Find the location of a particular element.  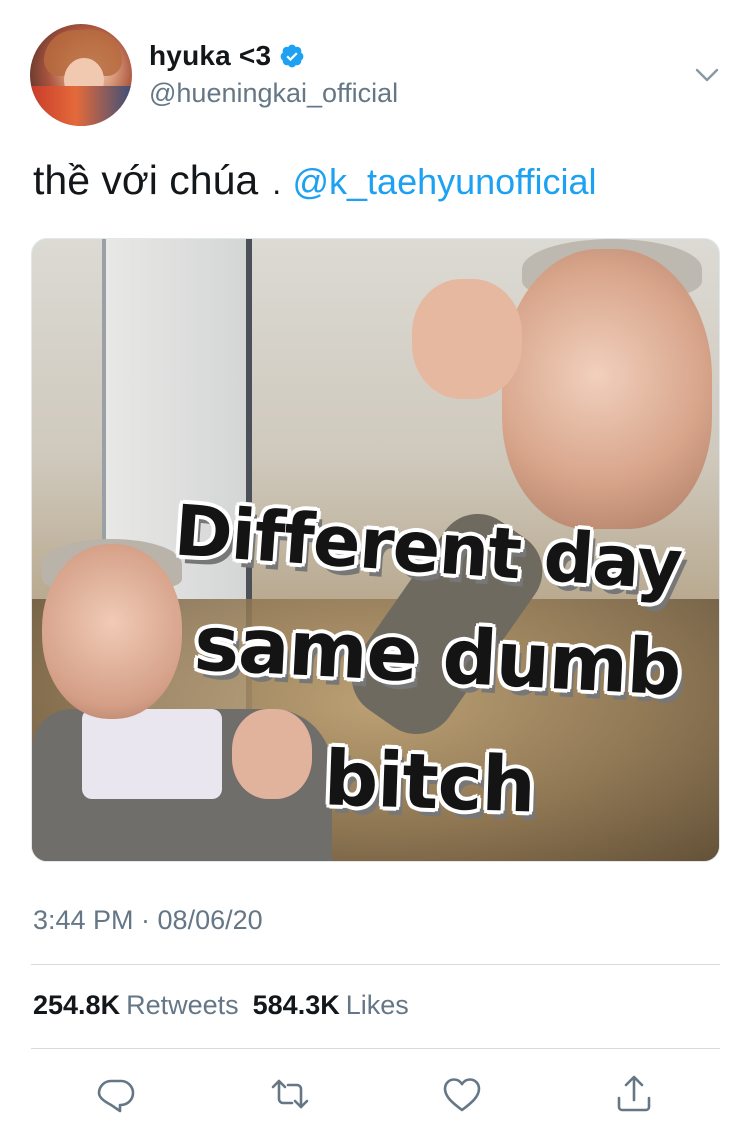

heart-icon is located at coordinates (462, 1095).